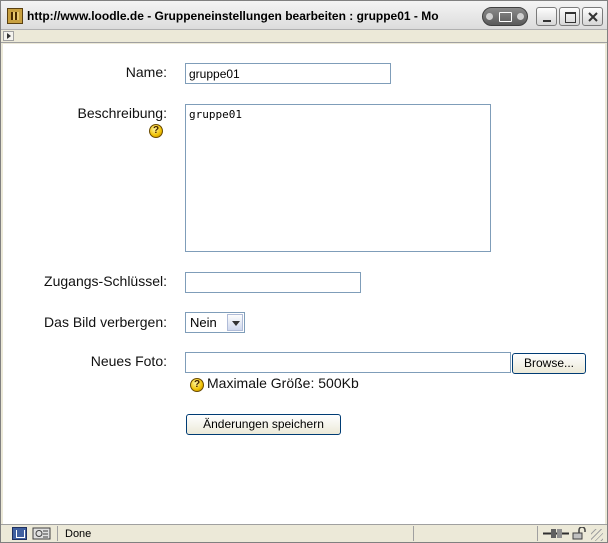 This screenshot has height=543, width=608. I want to click on hide-picture-label: Das Bild verbergen:, so click(105, 322).